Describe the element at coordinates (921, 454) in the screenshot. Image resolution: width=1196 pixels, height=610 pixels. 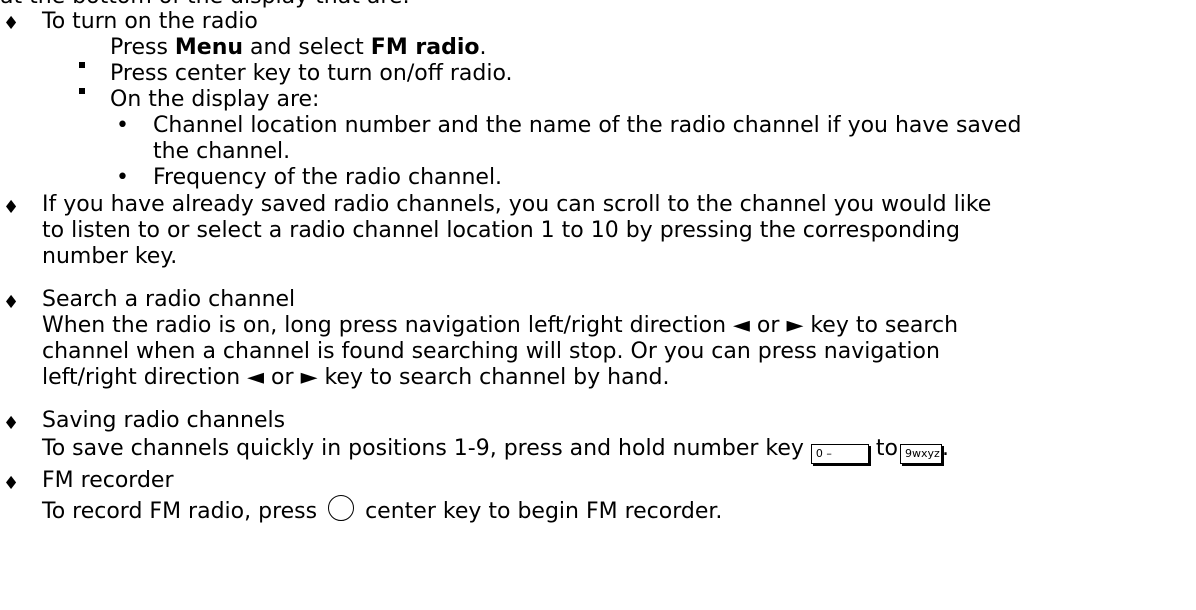
I see `key-9-icon: 9wxyz` at that location.